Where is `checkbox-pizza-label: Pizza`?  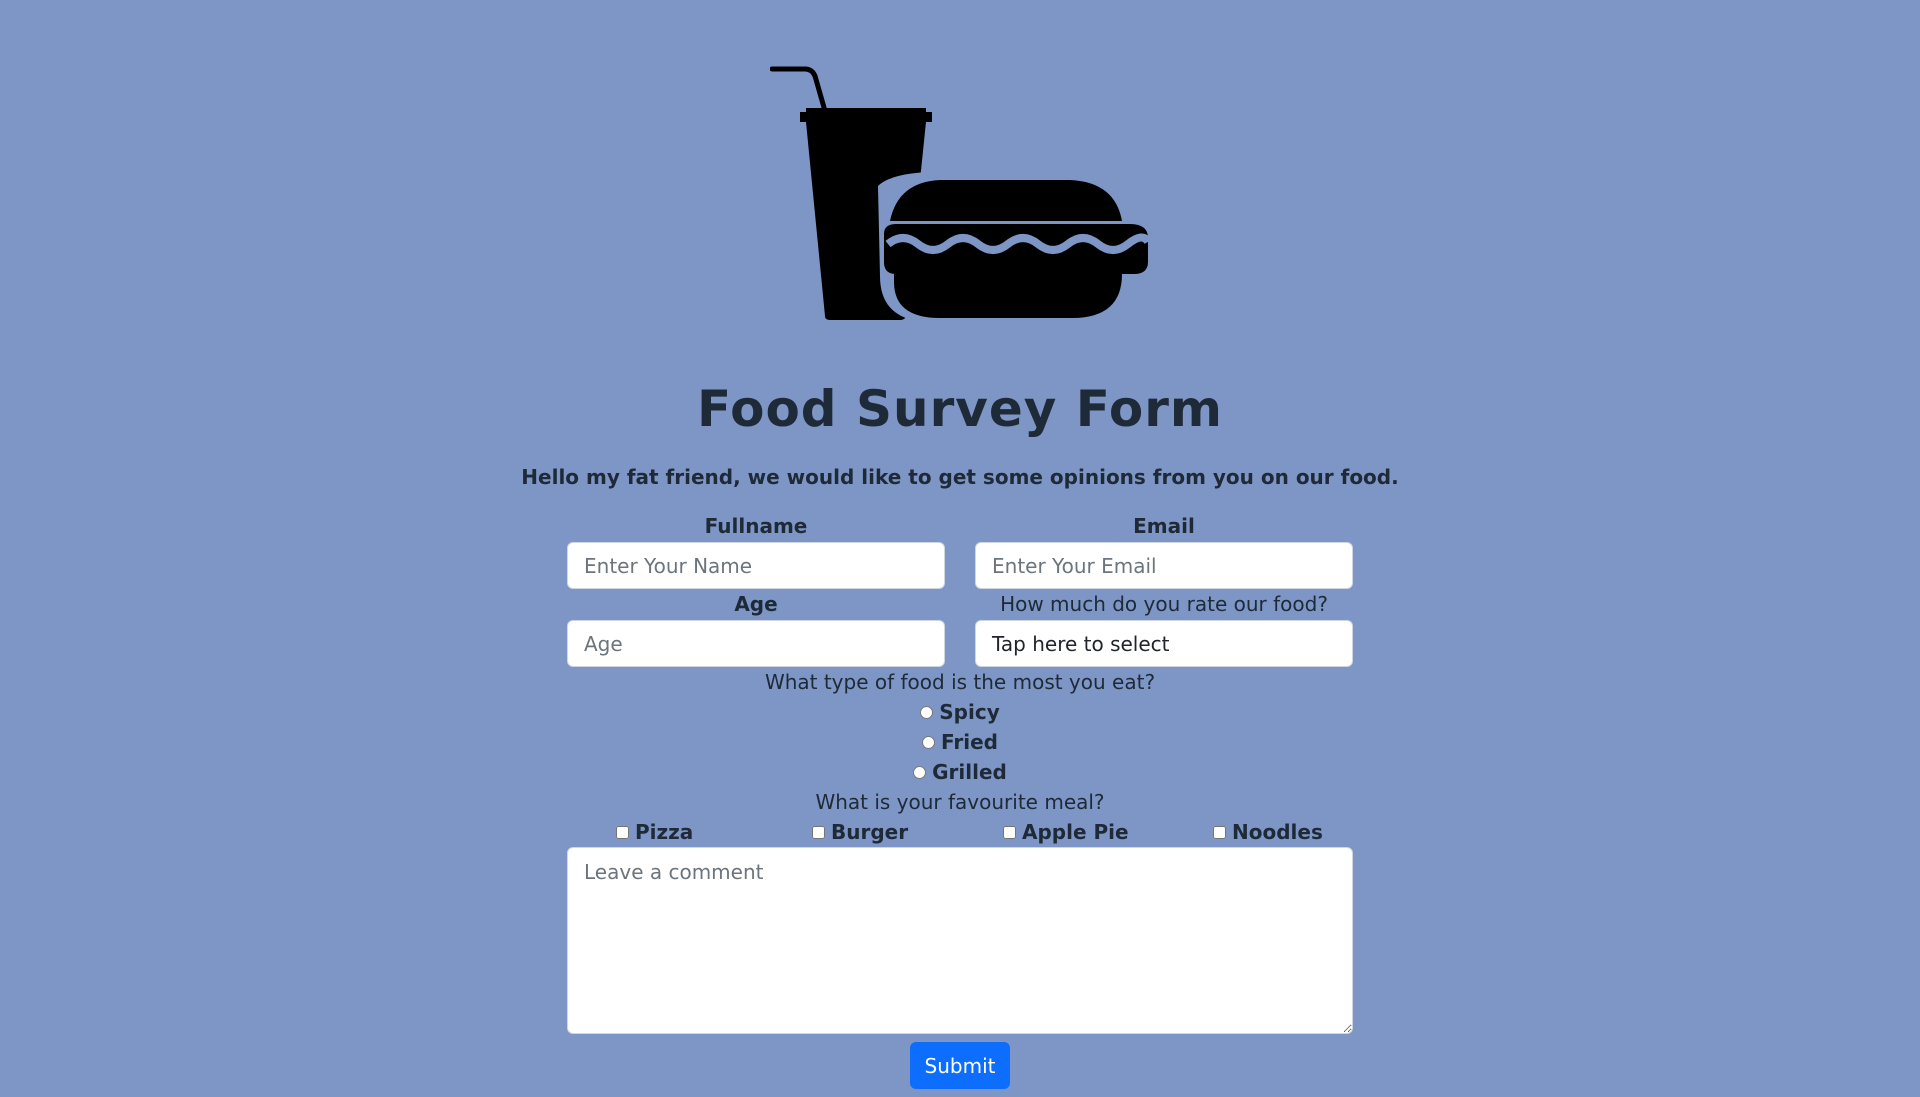 checkbox-pizza-label: Pizza is located at coordinates (664, 832).